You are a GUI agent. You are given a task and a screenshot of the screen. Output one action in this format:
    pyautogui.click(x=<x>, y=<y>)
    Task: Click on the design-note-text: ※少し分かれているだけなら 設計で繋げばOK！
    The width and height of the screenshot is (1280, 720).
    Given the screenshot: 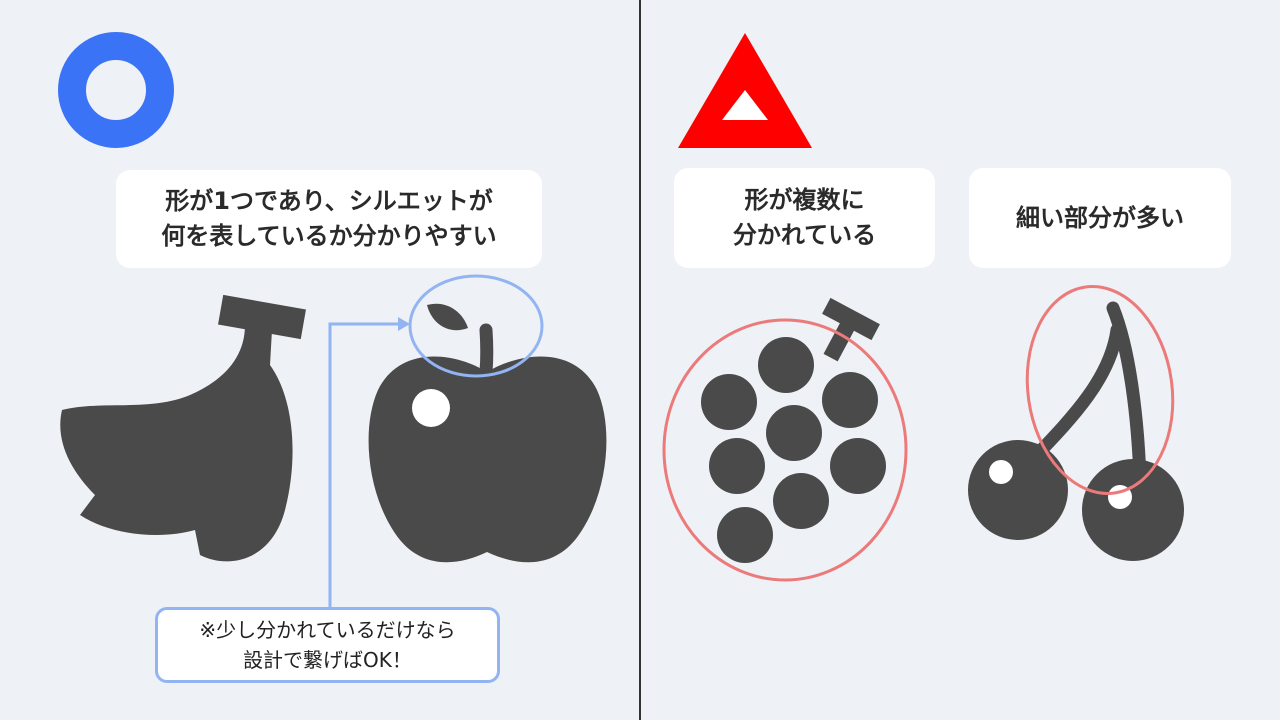 What is the action you would take?
    pyautogui.click(x=327, y=645)
    